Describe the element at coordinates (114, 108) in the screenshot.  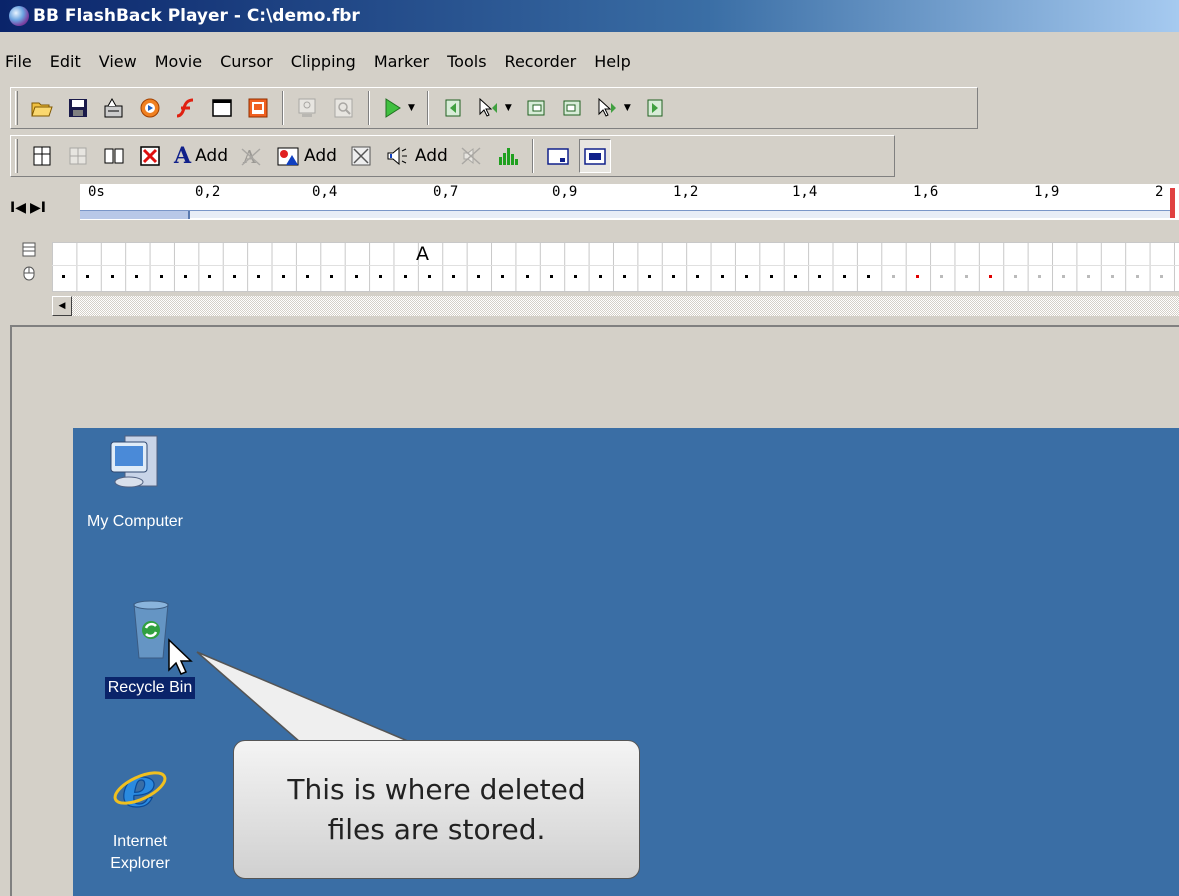
I see `export-button` at that location.